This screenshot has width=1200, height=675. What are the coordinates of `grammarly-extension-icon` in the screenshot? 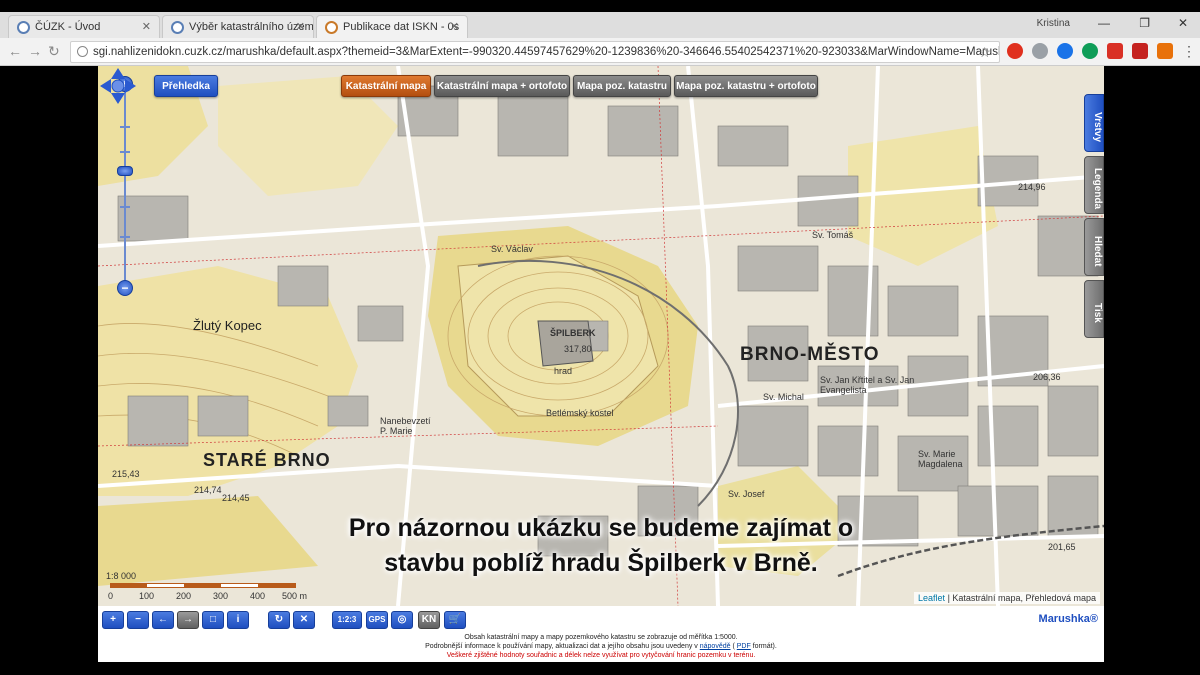 It's located at (1090, 51).